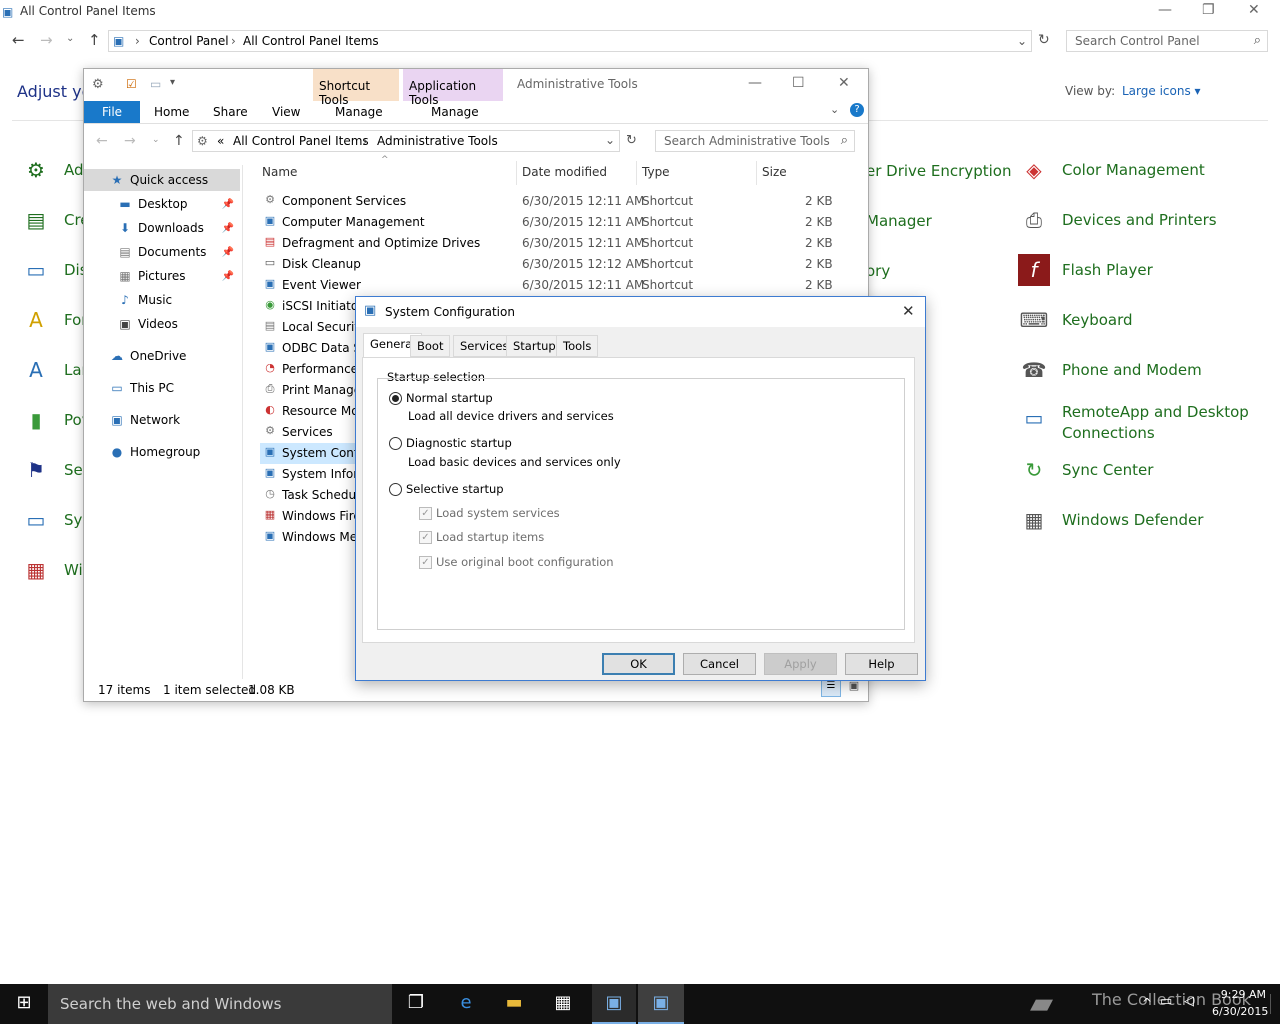  What do you see at coordinates (1189, 1001) in the screenshot?
I see `volume-icon: ◁` at bounding box center [1189, 1001].